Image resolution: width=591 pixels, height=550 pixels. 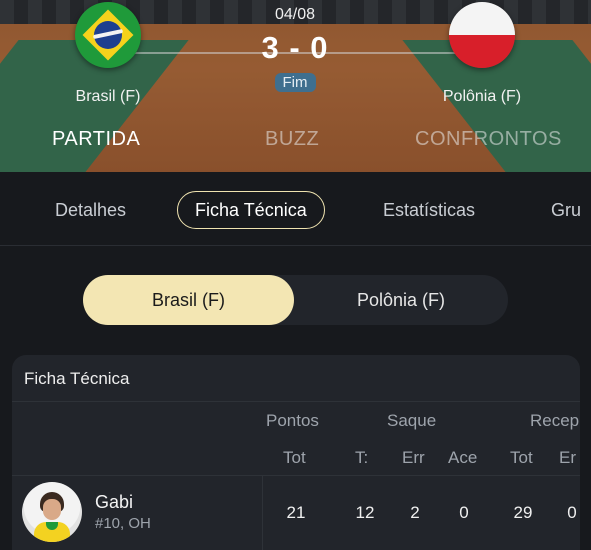 I want to click on tab-confrontos: CONFRONTOS, so click(x=488, y=139).